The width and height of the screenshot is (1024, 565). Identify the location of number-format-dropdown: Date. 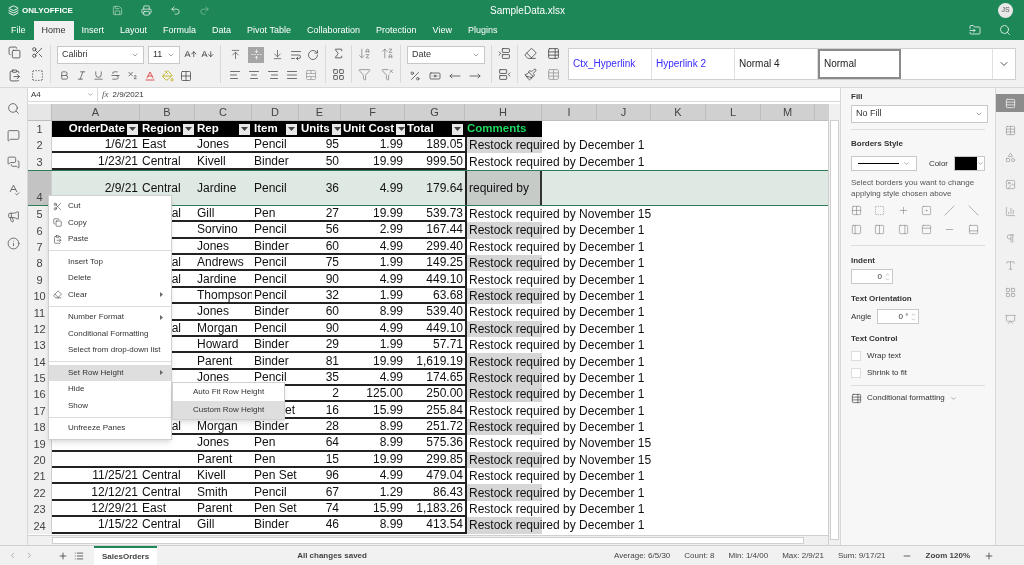
(446, 54).